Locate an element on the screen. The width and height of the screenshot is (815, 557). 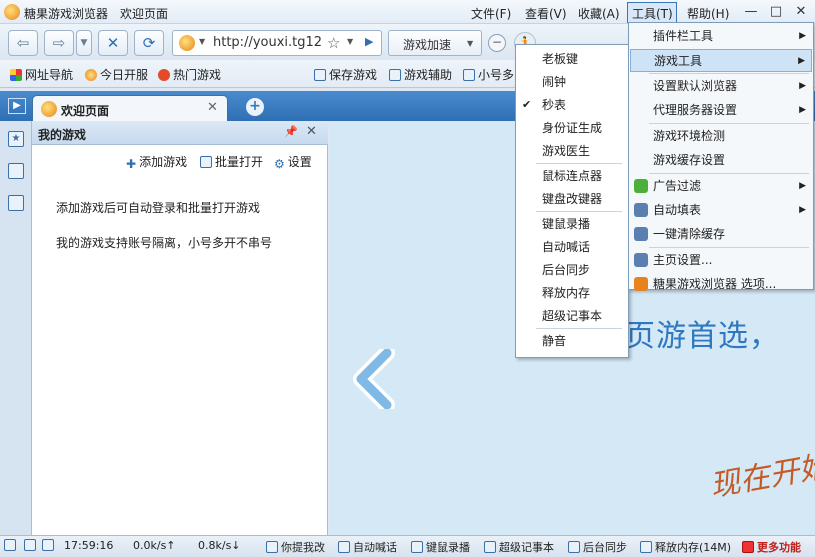
play-icon is located at coordinates (48, 545).